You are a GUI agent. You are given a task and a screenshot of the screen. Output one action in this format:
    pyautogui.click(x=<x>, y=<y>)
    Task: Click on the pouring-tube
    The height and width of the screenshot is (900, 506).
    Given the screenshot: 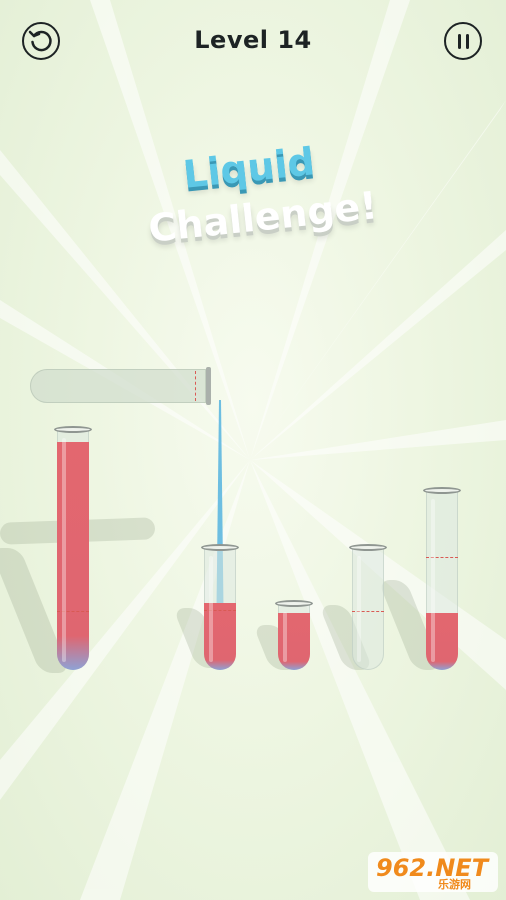 What is the action you would take?
    pyautogui.click(x=120, y=386)
    